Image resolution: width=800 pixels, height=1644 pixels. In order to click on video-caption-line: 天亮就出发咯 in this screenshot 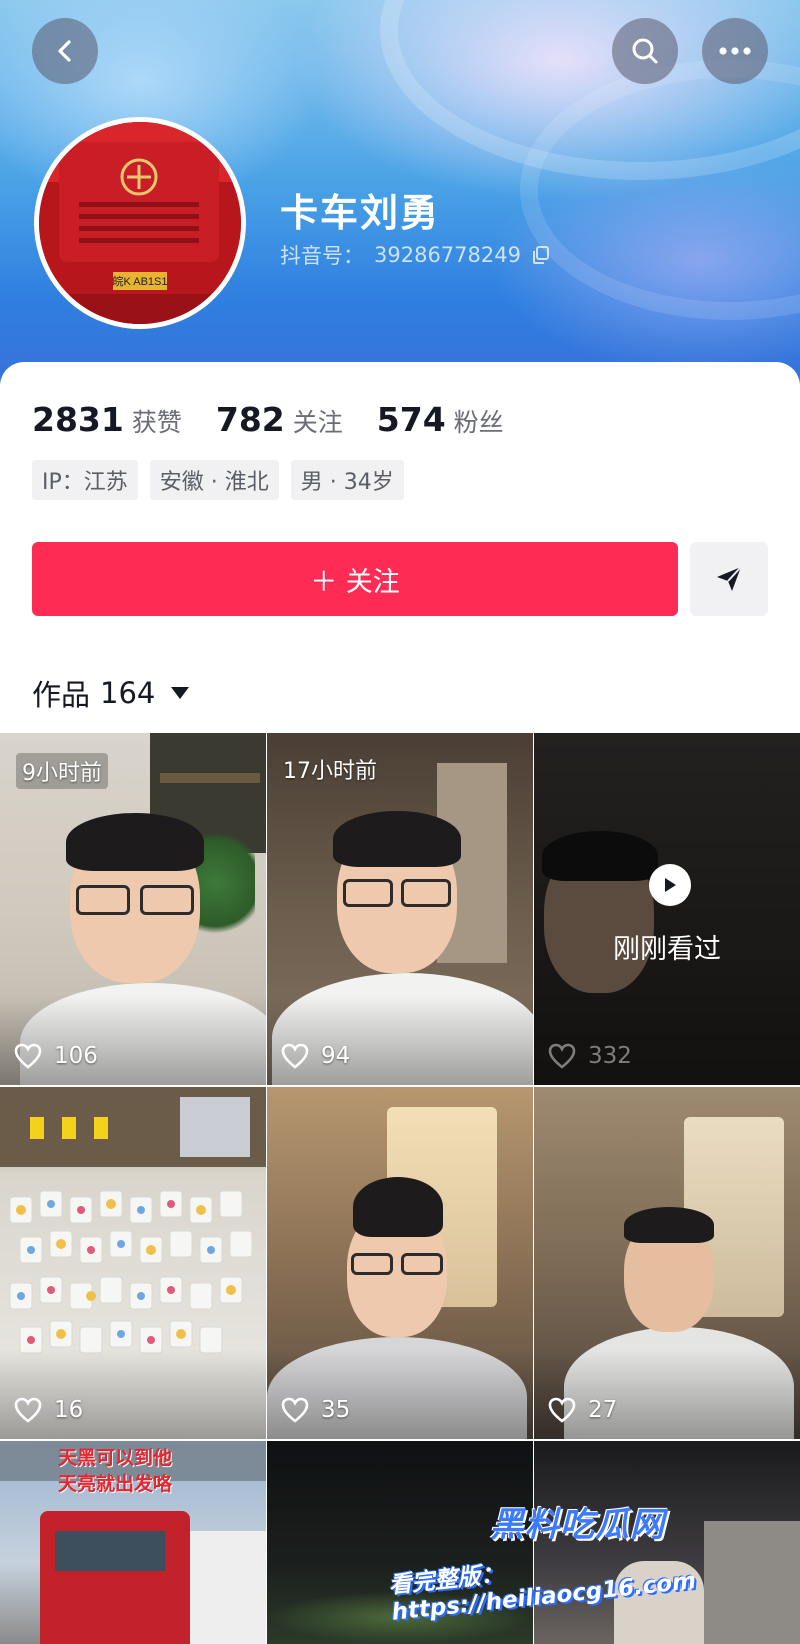, I will do `click(115, 1484)`.